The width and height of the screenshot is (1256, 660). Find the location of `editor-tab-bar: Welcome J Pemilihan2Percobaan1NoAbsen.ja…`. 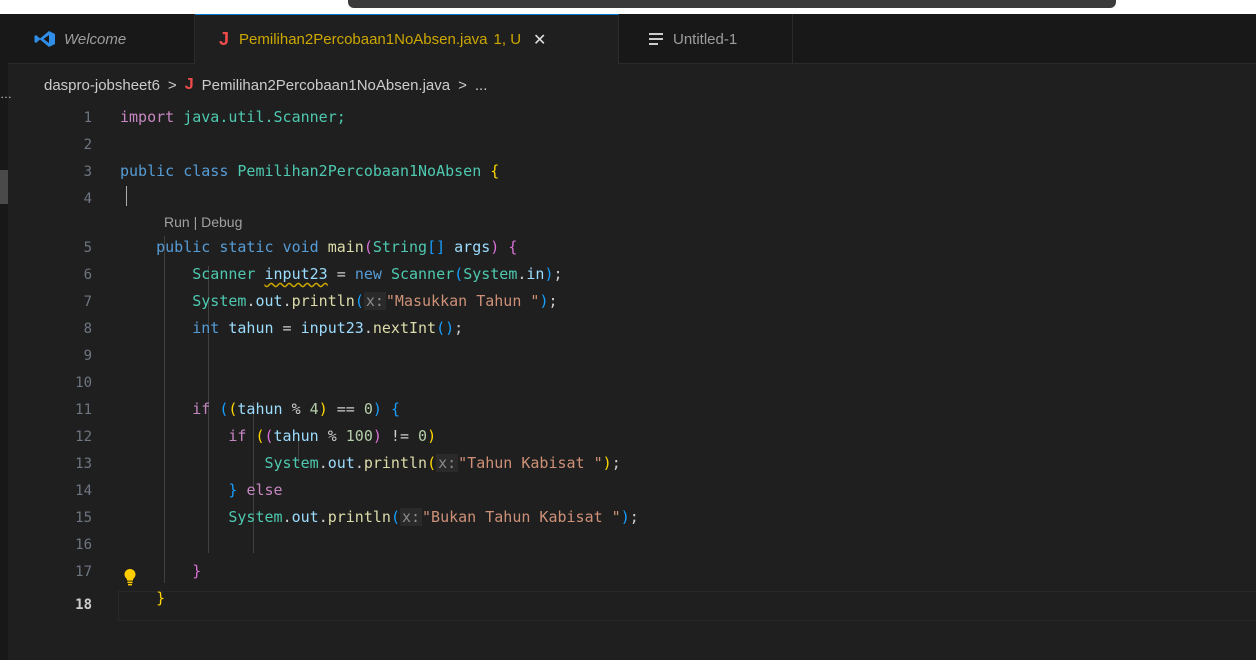

editor-tab-bar: Welcome J Pemilihan2Percobaan1NoAbsen.ja… is located at coordinates (632, 39).